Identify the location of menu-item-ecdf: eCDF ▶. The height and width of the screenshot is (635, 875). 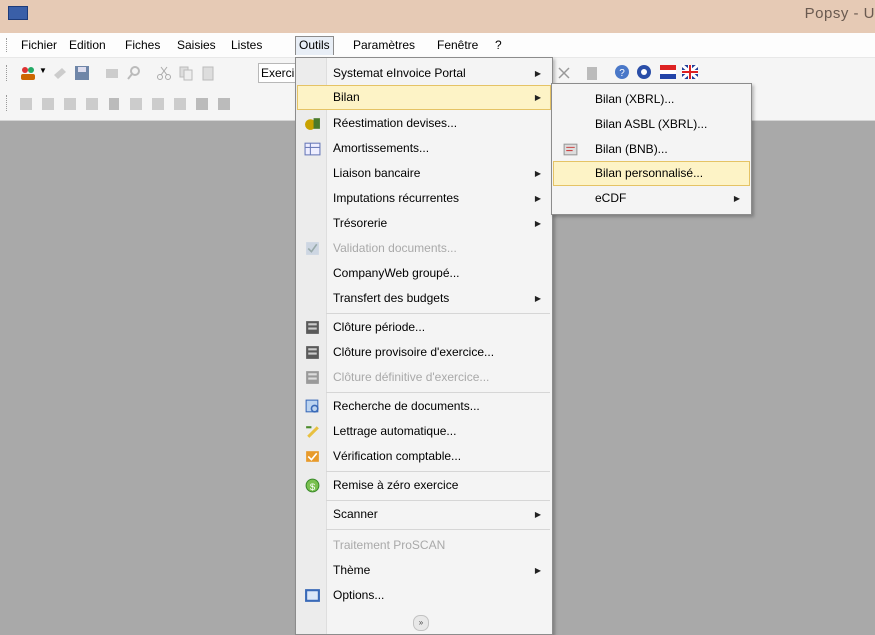
(651, 198).